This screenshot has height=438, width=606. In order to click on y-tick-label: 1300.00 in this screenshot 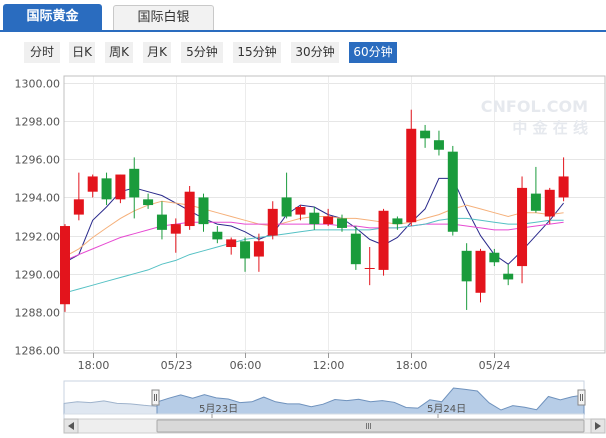, I will do `click(38, 84)`.